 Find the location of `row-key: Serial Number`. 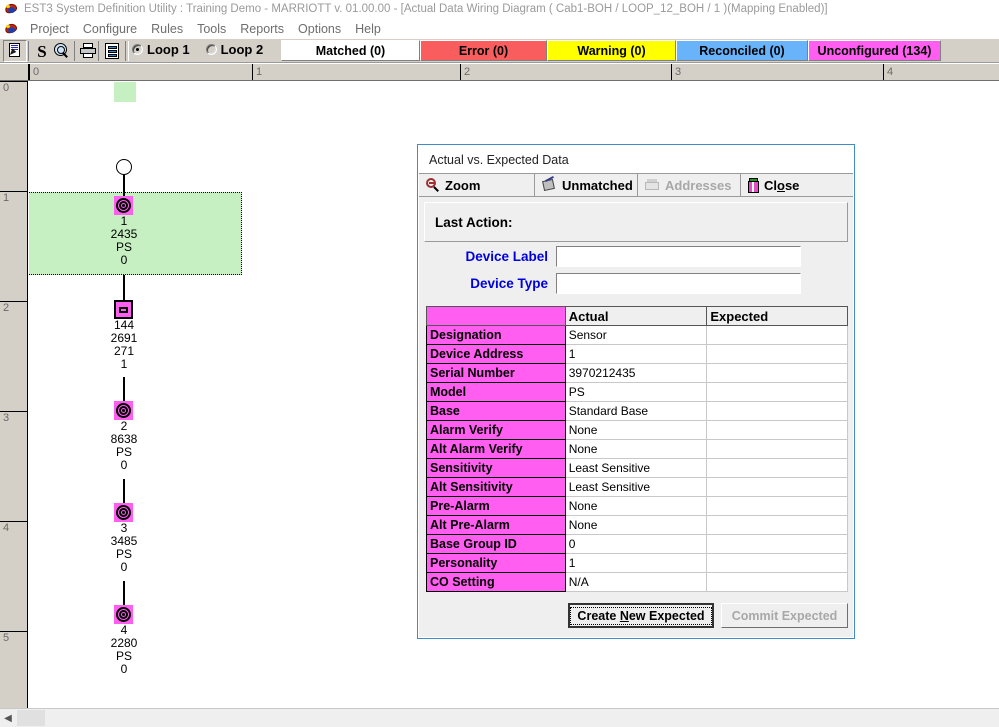

row-key: Serial Number is located at coordinates (496, 373).